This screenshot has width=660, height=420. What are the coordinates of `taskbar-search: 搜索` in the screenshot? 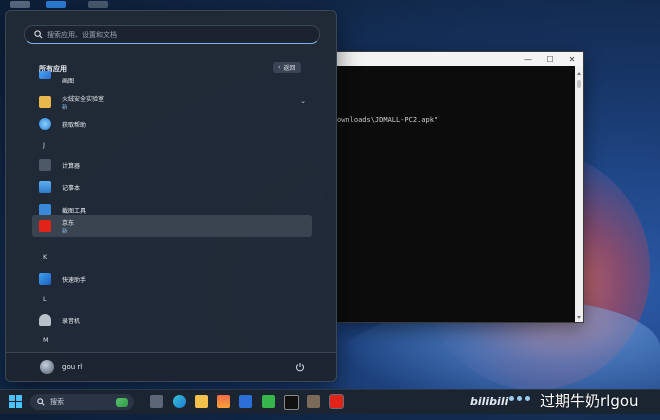 It's located at (82, 402).